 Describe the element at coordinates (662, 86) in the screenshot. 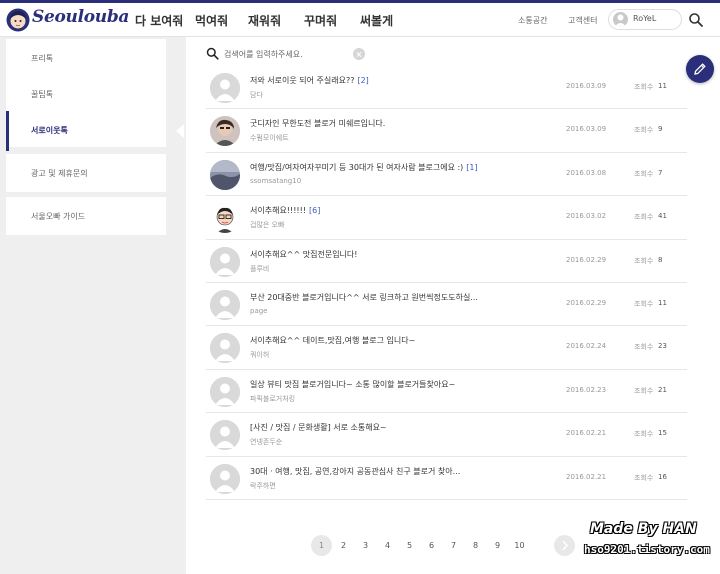

I see `view-count: 11` at that location.